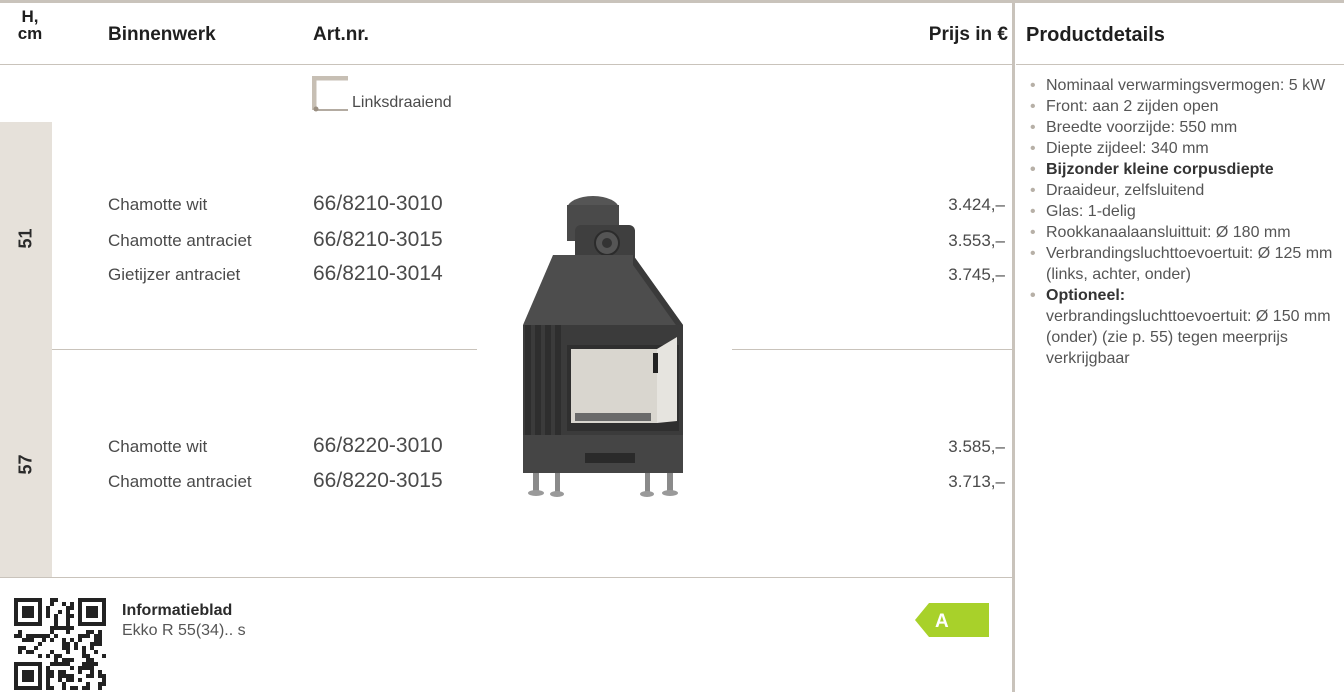  Describe the element at coordinates (30, 25) in the screenshot. I see `header-height: H, cm` at that location.